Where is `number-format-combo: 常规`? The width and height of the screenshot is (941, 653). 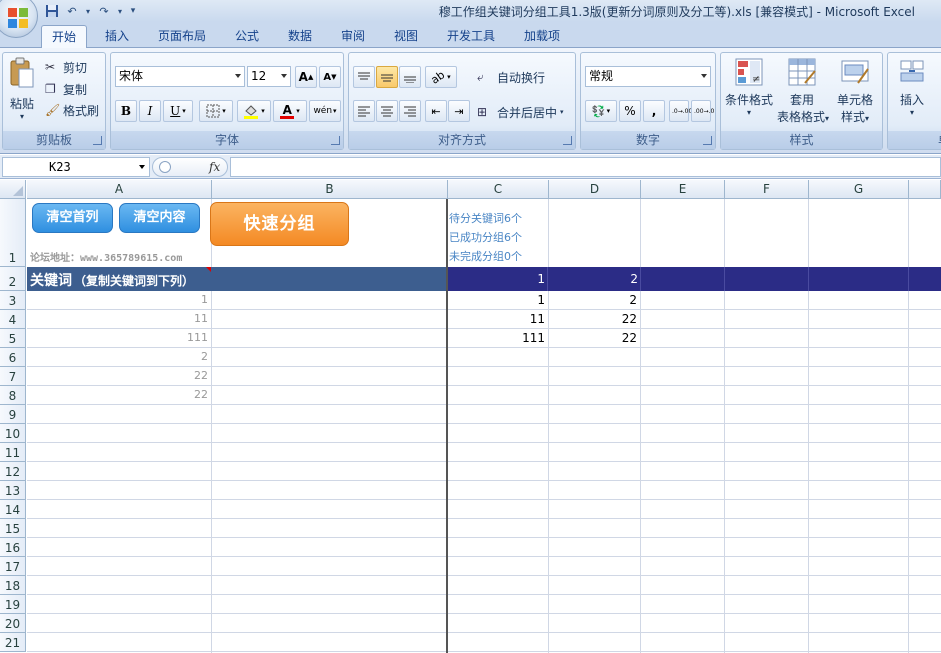 number-format-combo: 常规 is located at coordinates (648, 76).